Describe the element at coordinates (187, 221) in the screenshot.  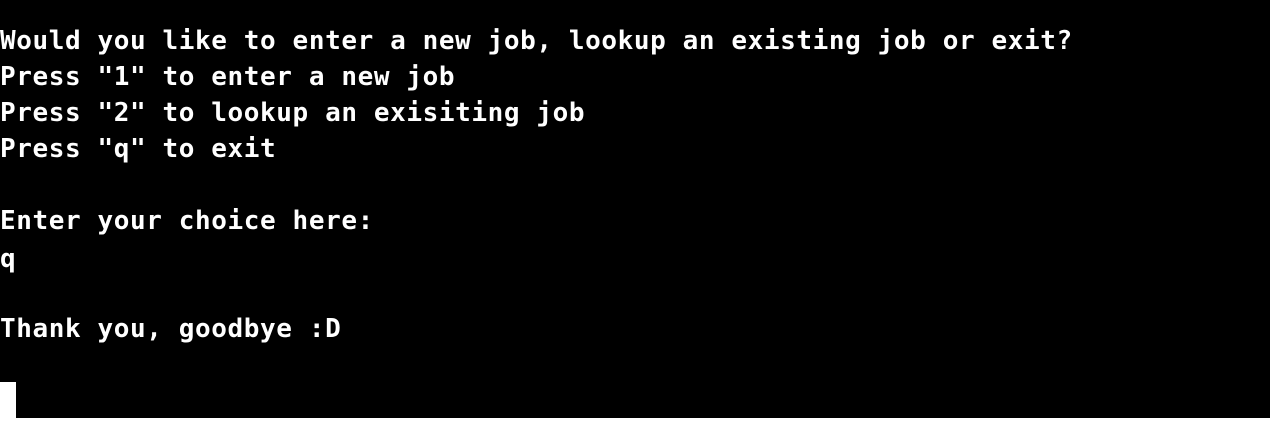
I see `choice-prompt-line: Enter your choice here:` at that location.